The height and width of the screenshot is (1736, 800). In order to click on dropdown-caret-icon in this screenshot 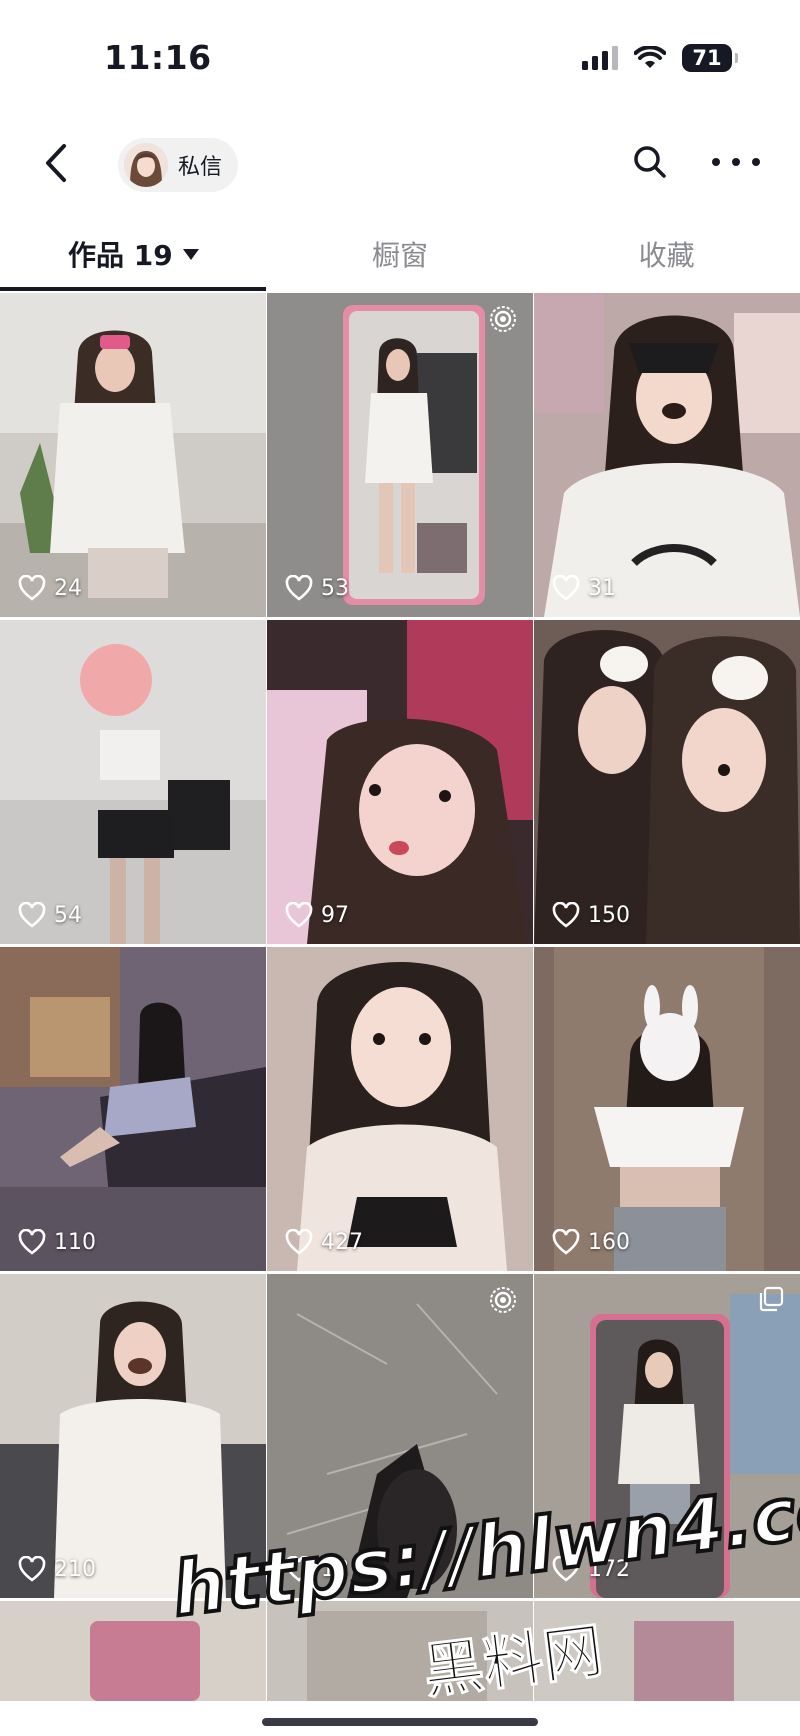, I will do `click(190, 254)`.